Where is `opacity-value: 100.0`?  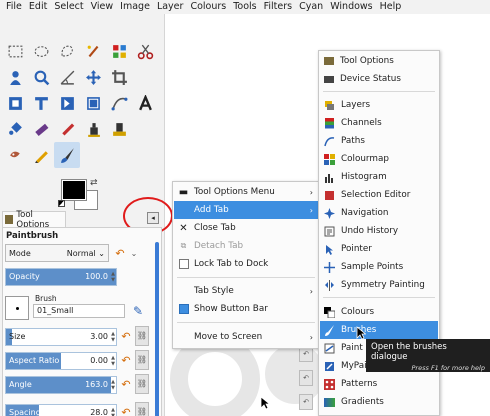 opacity-value: 100.0 is located at coordinates (96, 276).